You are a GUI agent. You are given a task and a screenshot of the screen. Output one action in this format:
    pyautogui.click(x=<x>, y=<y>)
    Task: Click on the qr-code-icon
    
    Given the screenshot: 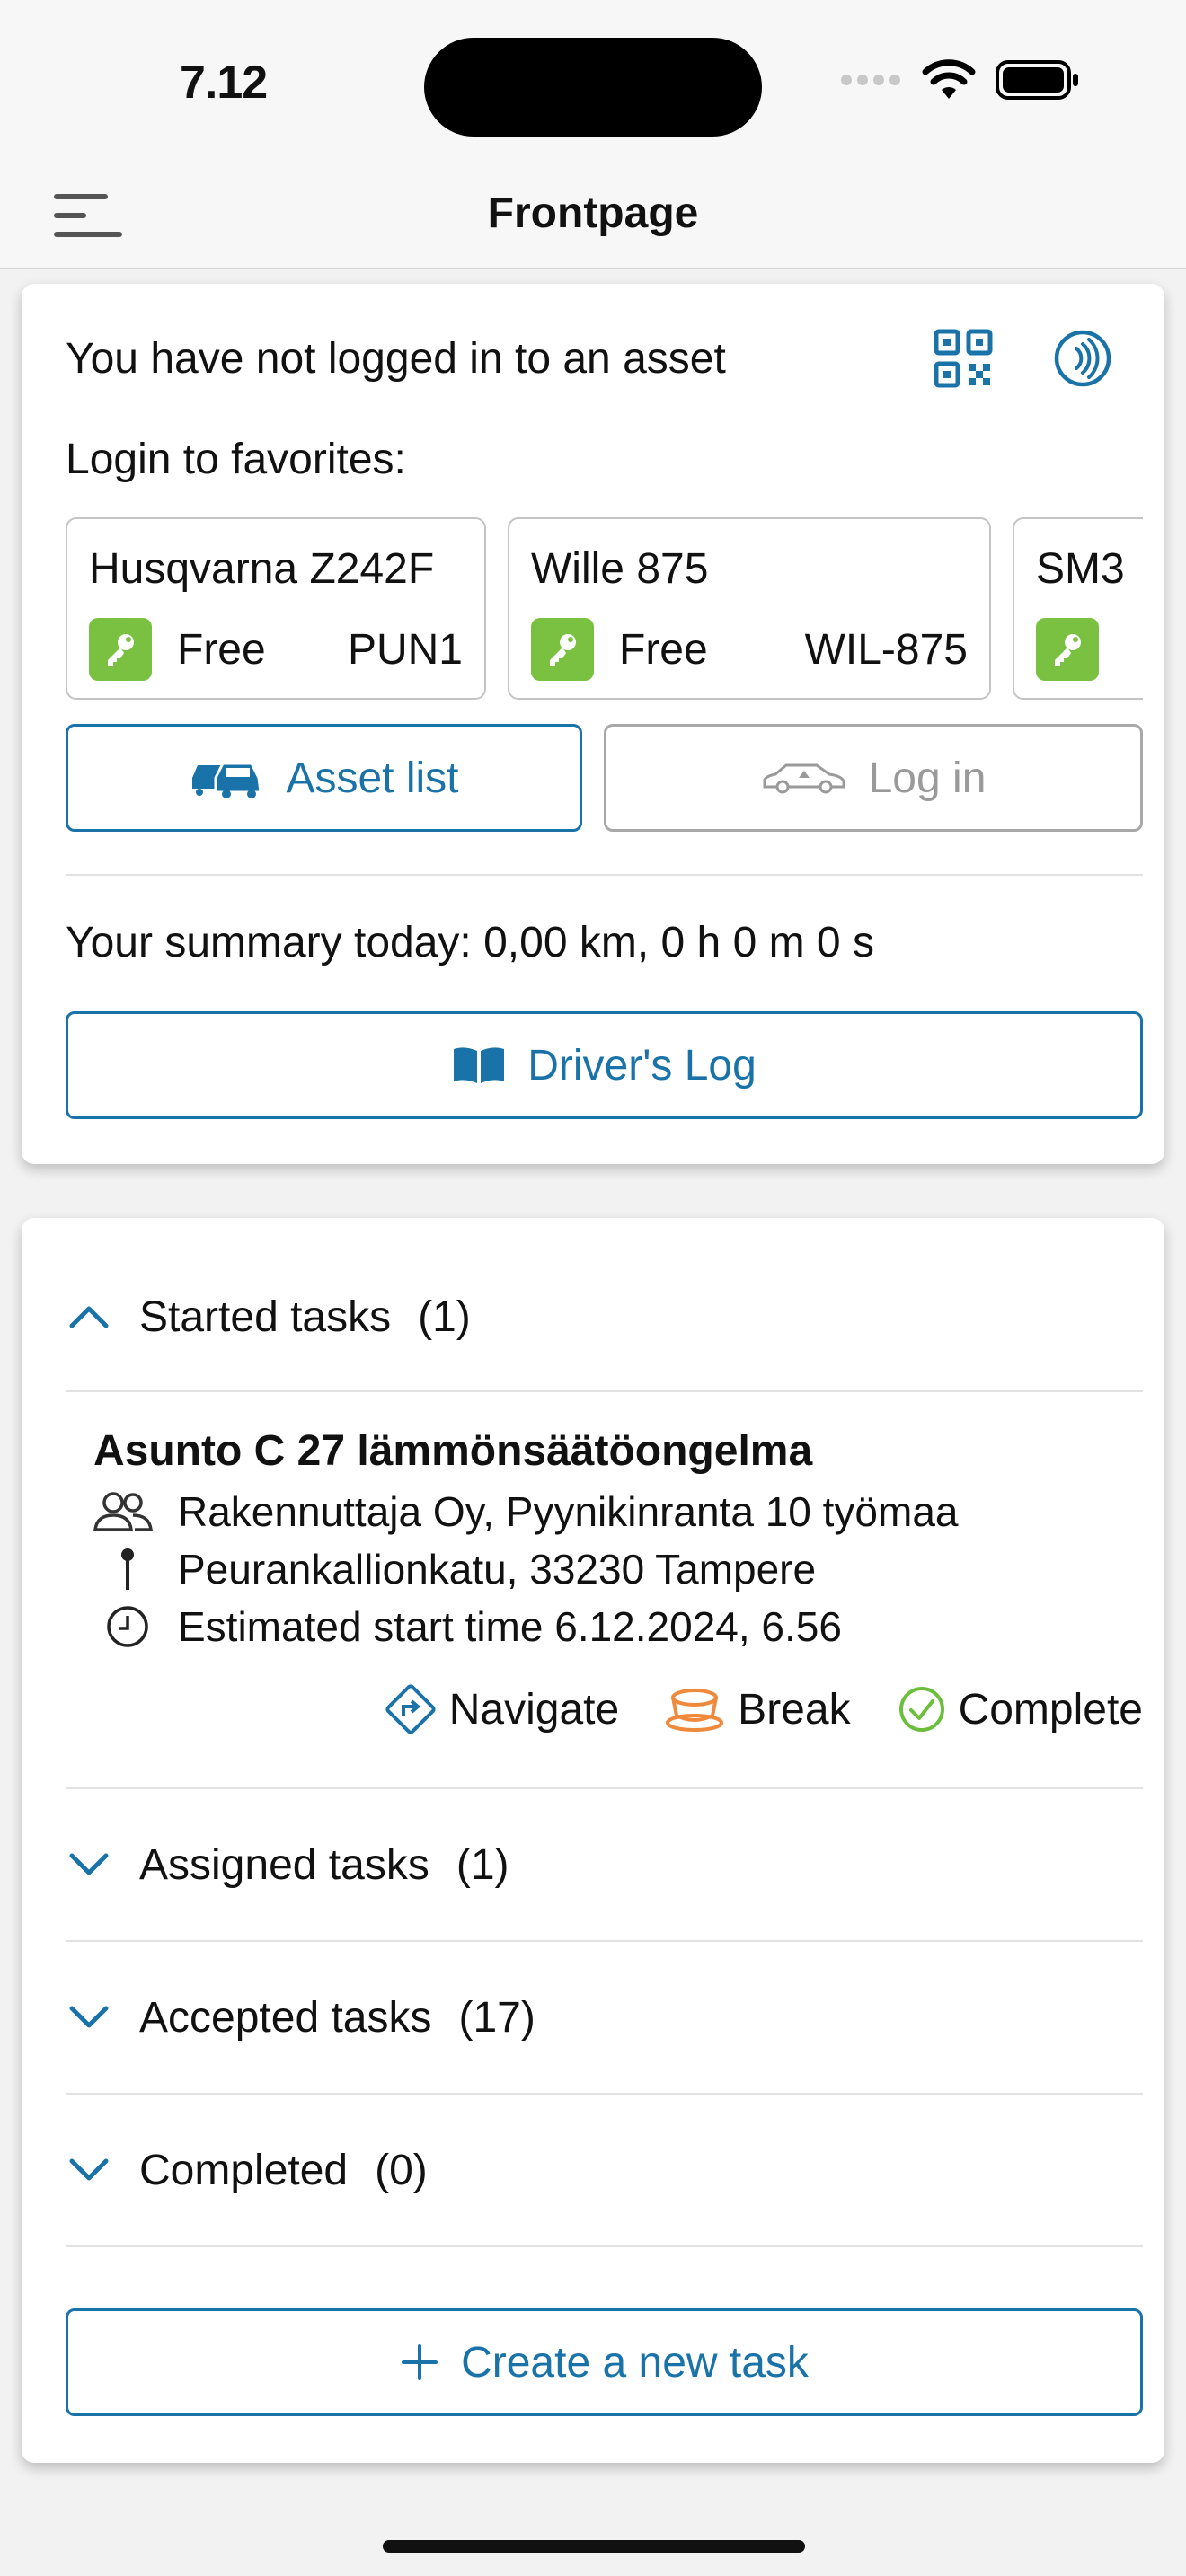 What is the action you would take?
    pyautogui.click(x=963, y=358)
    